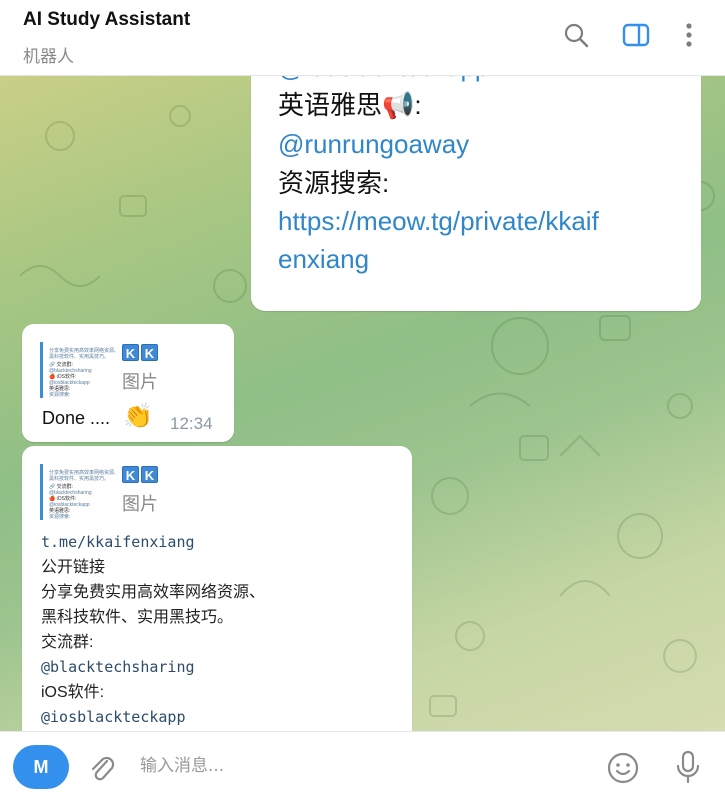  I want to click on sidebar-toggle-button, so click(636, 35).